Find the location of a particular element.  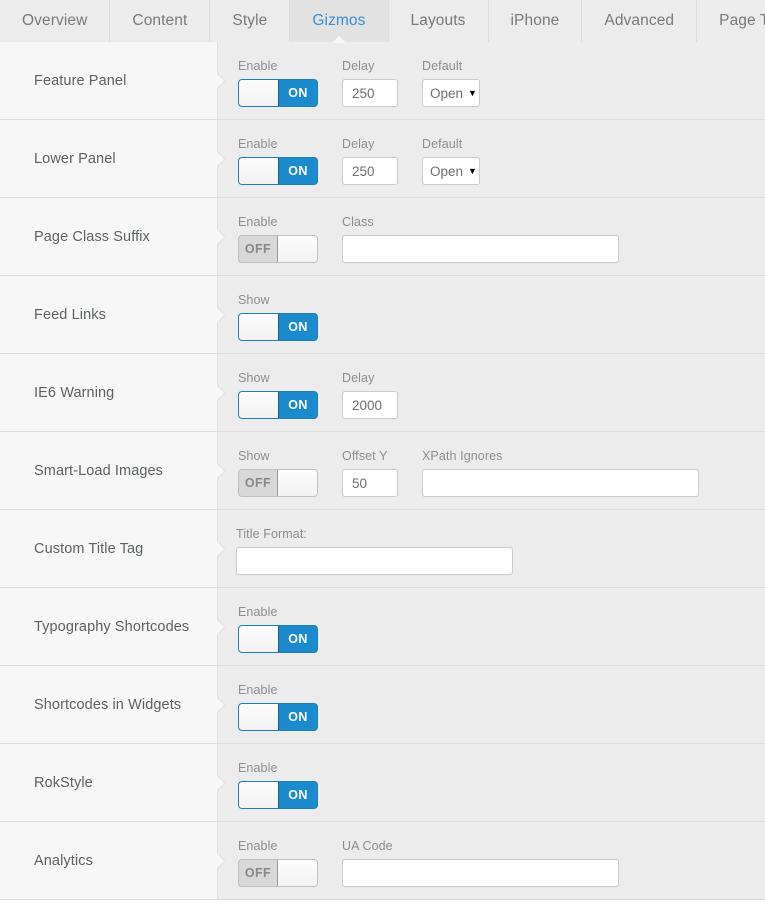

field-group: Show ON is located at coordinates (278, 395).